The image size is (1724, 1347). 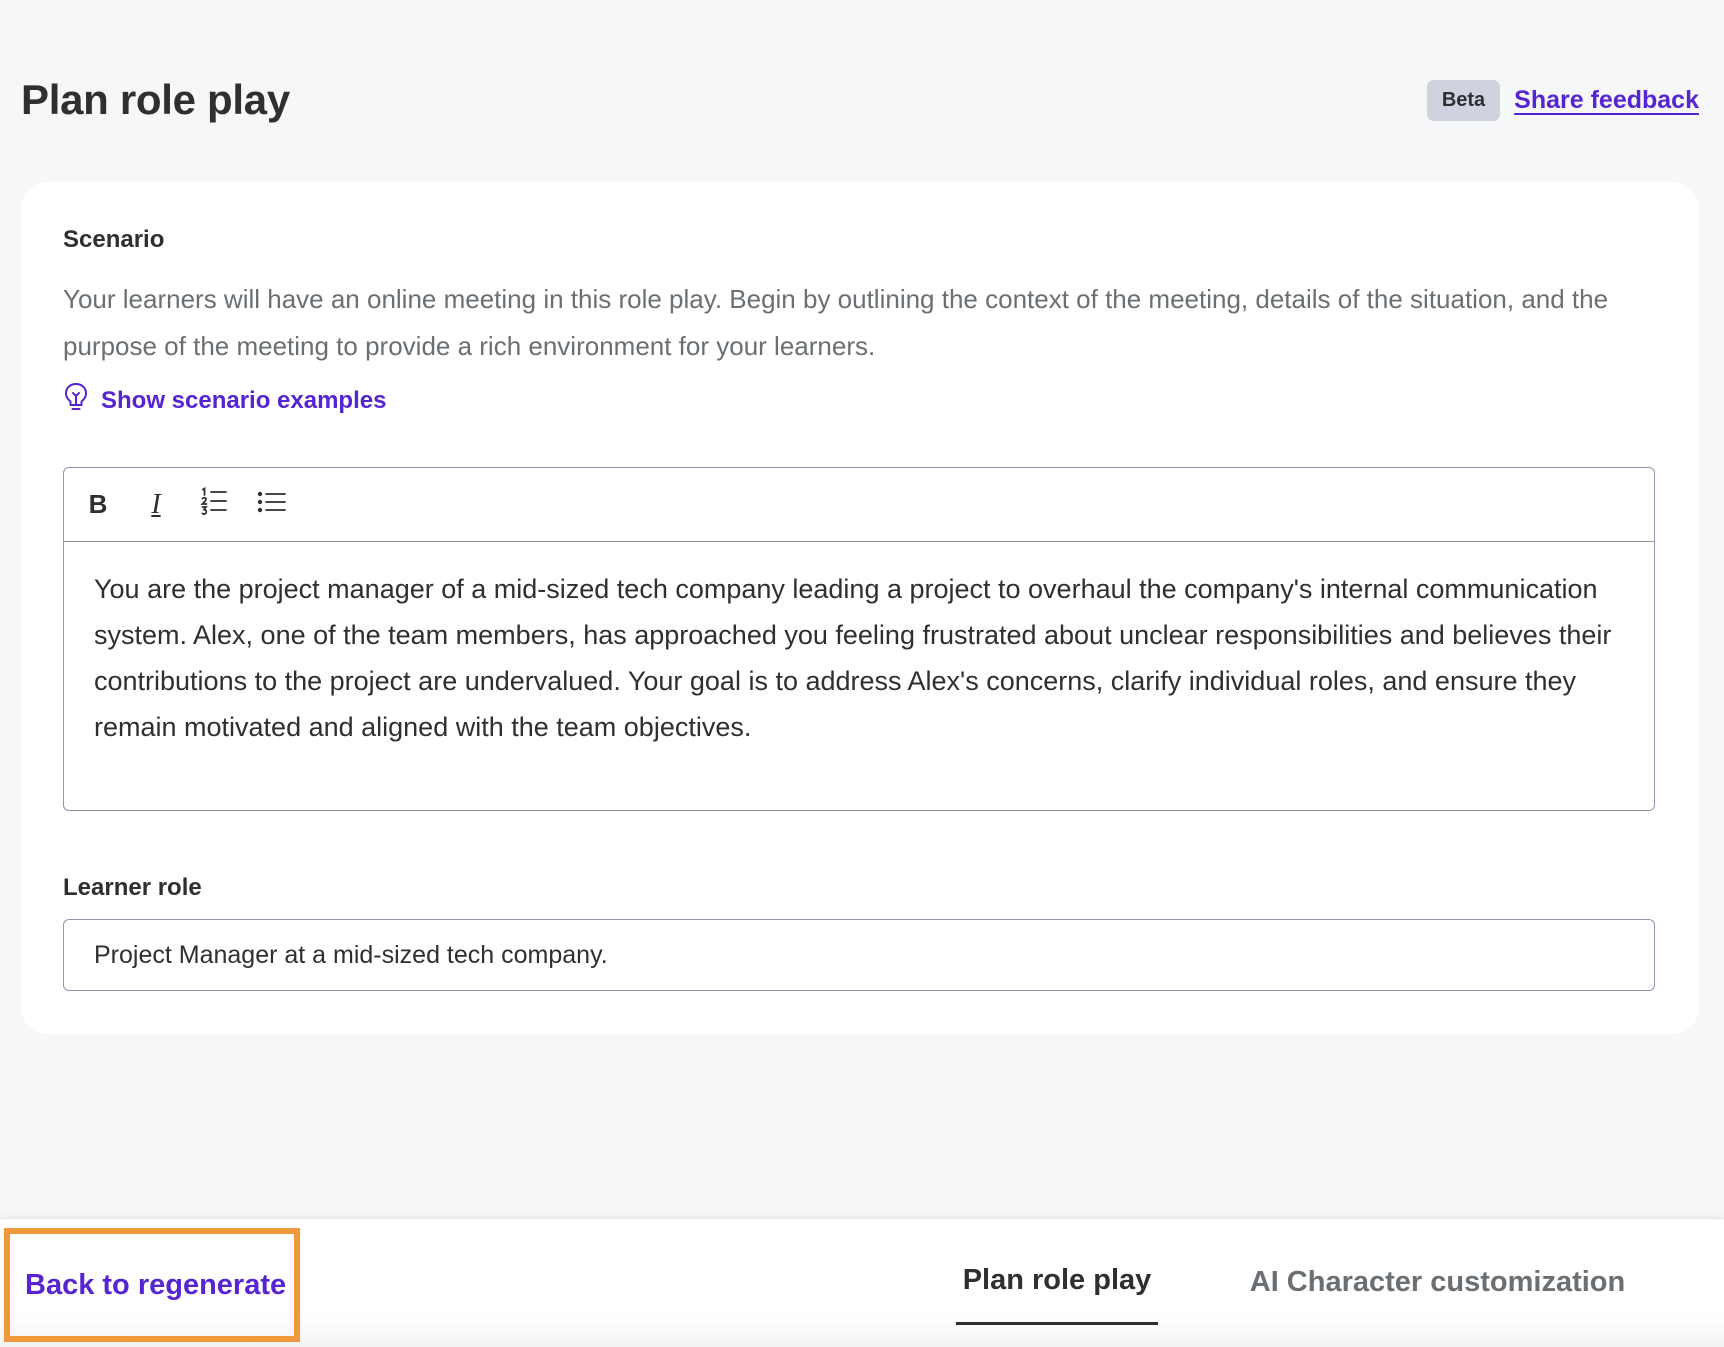 What do you see at coordinates (76, 400) in the screenshot?
I see `lightbulb-icon` at bounding box center [76, 400].